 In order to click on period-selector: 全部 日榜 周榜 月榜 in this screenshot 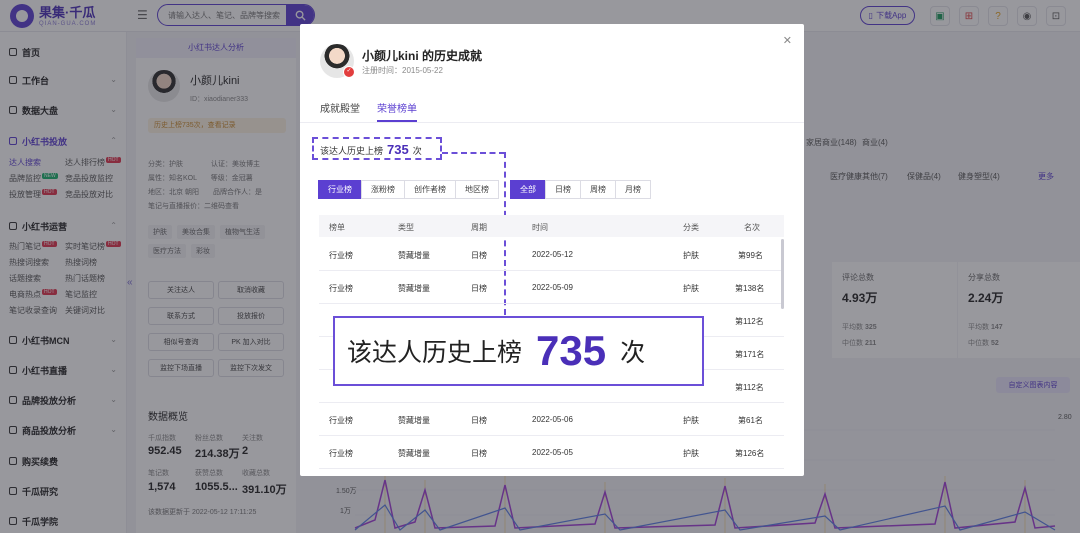, I will do `click(580, 189)`.